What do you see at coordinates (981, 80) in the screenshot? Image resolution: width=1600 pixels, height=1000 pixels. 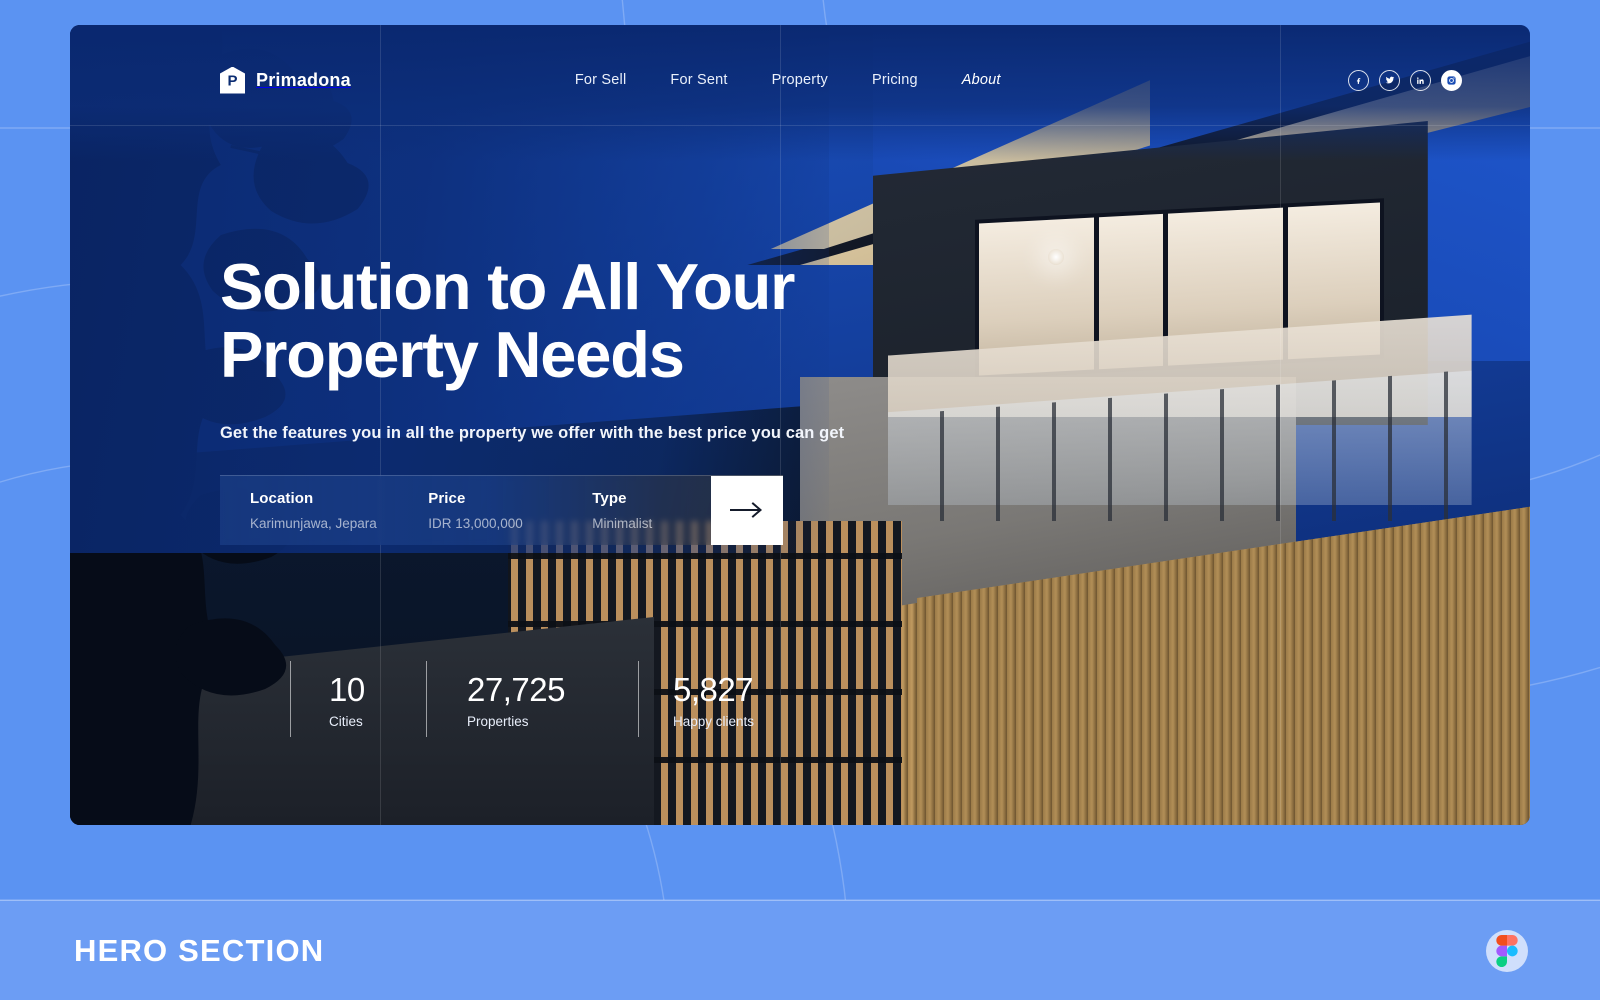 I see `nav-item-about: About` at bounding box center [981, 80].